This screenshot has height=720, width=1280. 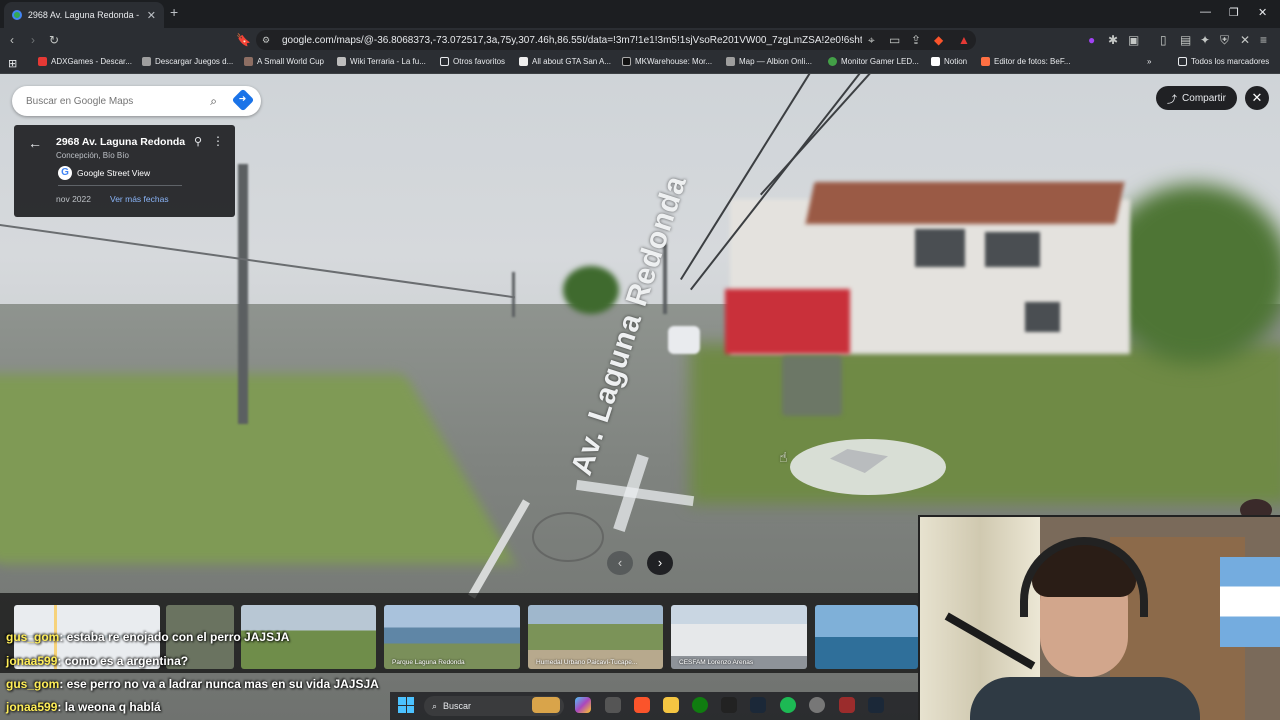 What do you see at coordinates (739, 637) in the screenshot?
I see `photo-thumbnail: CESFAM Lorenzo Arenas` at bounding box center [739, 637].